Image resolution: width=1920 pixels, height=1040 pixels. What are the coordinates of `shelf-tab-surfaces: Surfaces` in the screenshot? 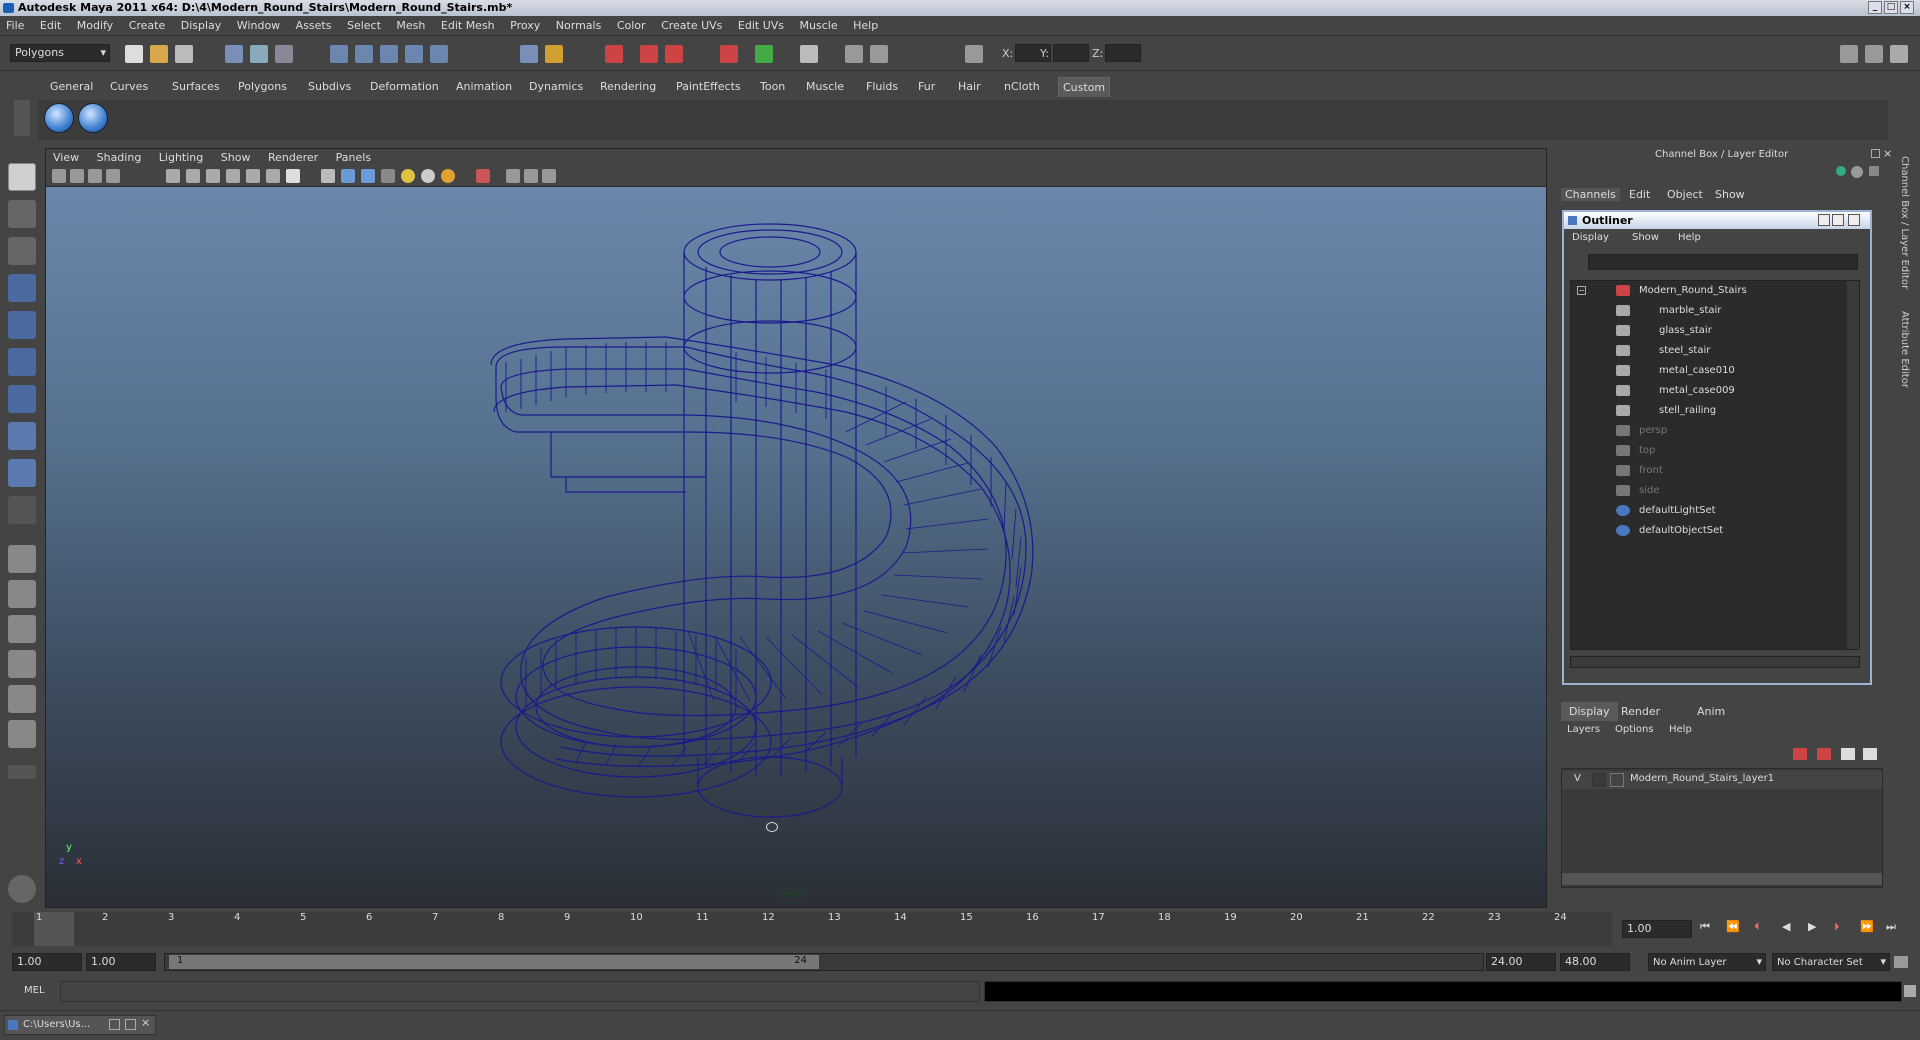 It's located at (196, 87).